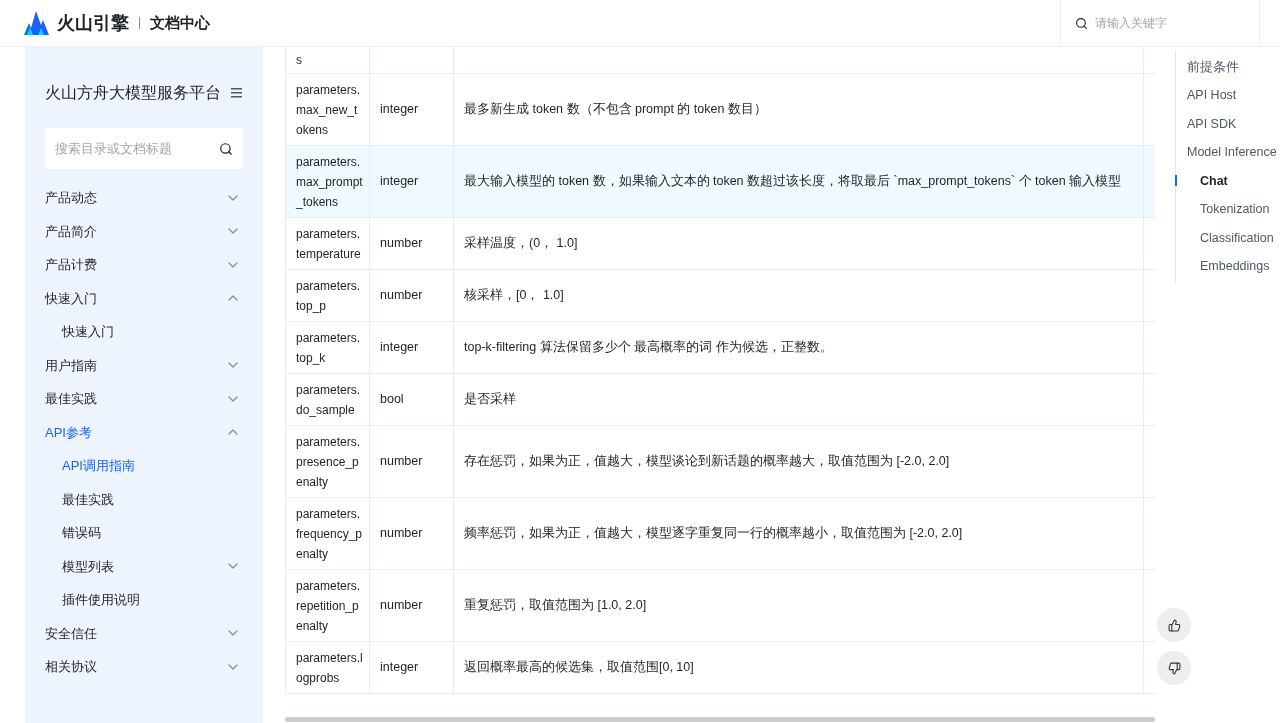 The height and width of the screenshot is (723, 1280). Describe the element at coordinates (144, 298) in the screenshot. I see `nav-item: 快速入门` at that location.